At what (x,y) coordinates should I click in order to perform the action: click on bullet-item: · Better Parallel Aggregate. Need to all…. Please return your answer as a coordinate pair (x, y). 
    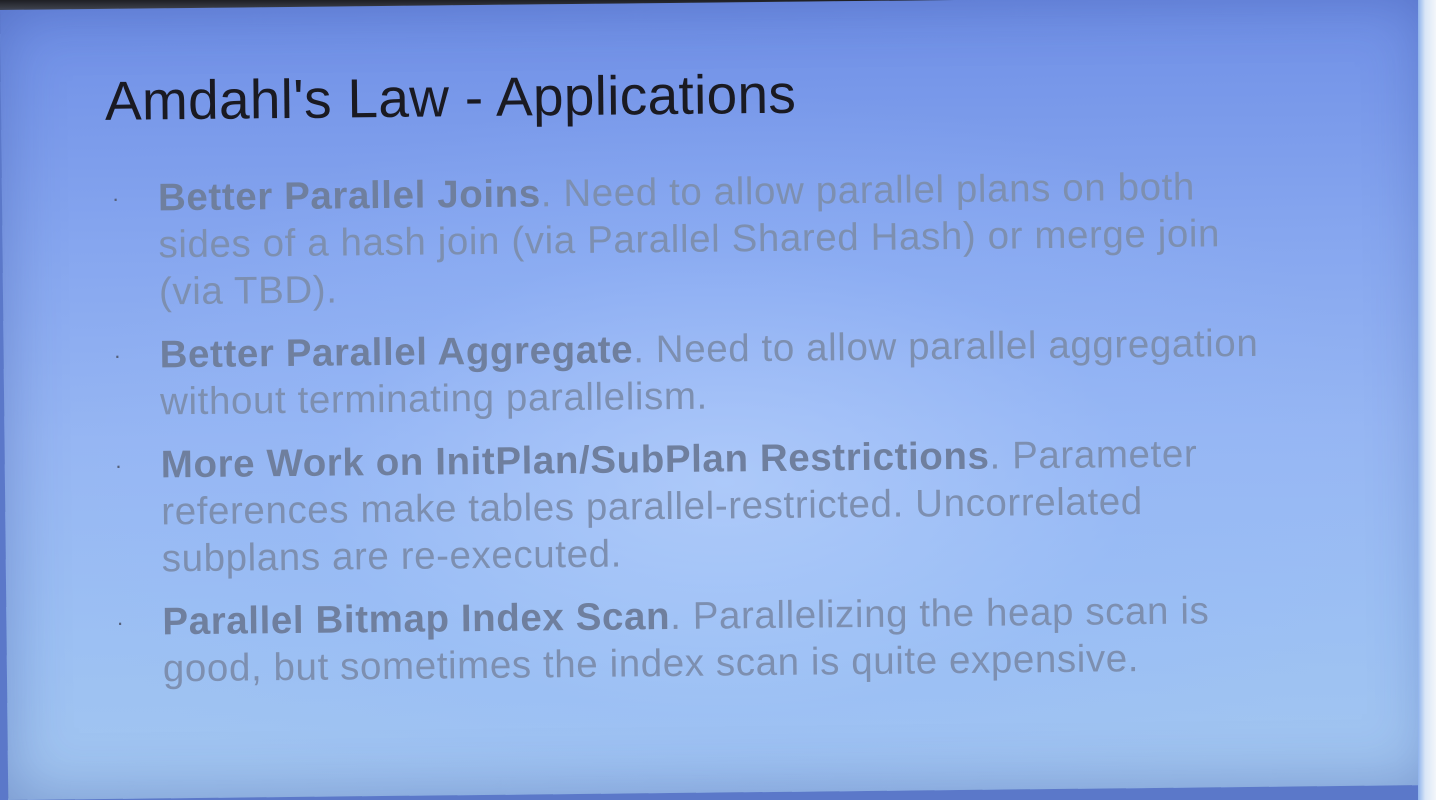
    Looking at the image, I should click on (698, 372).